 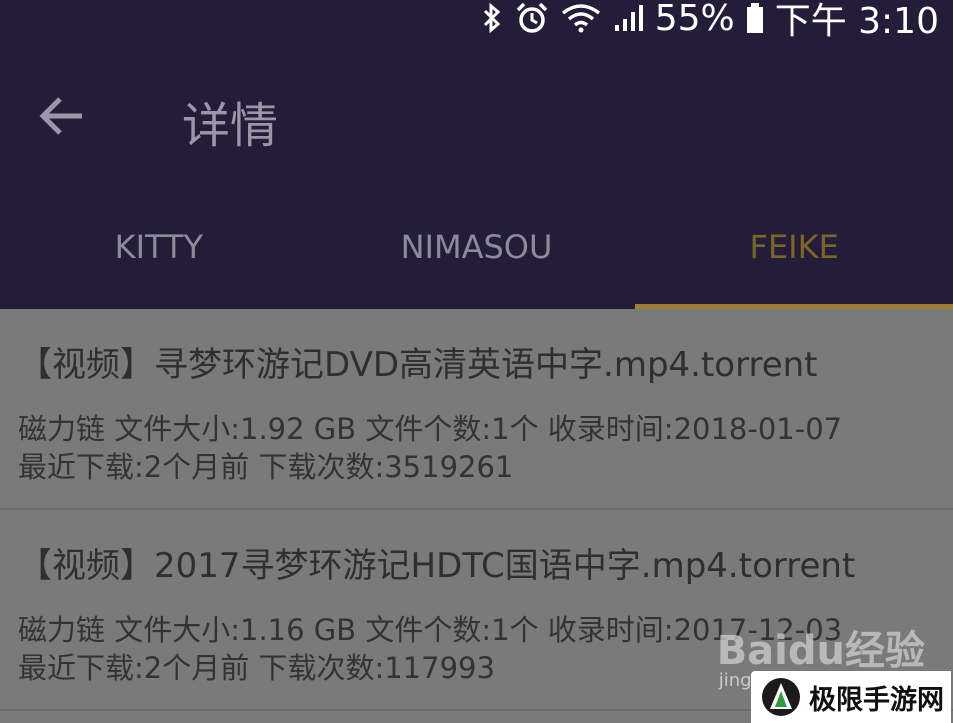 I want to click on site-logo: 极限手游网, so click(x=851, y=697).